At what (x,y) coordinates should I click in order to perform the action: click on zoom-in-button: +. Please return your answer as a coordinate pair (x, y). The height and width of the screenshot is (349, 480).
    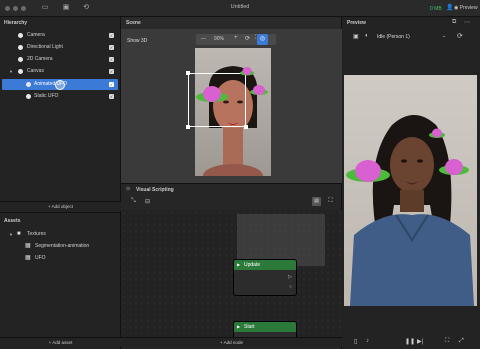
    Looking at the image, I should click on (236, 38).